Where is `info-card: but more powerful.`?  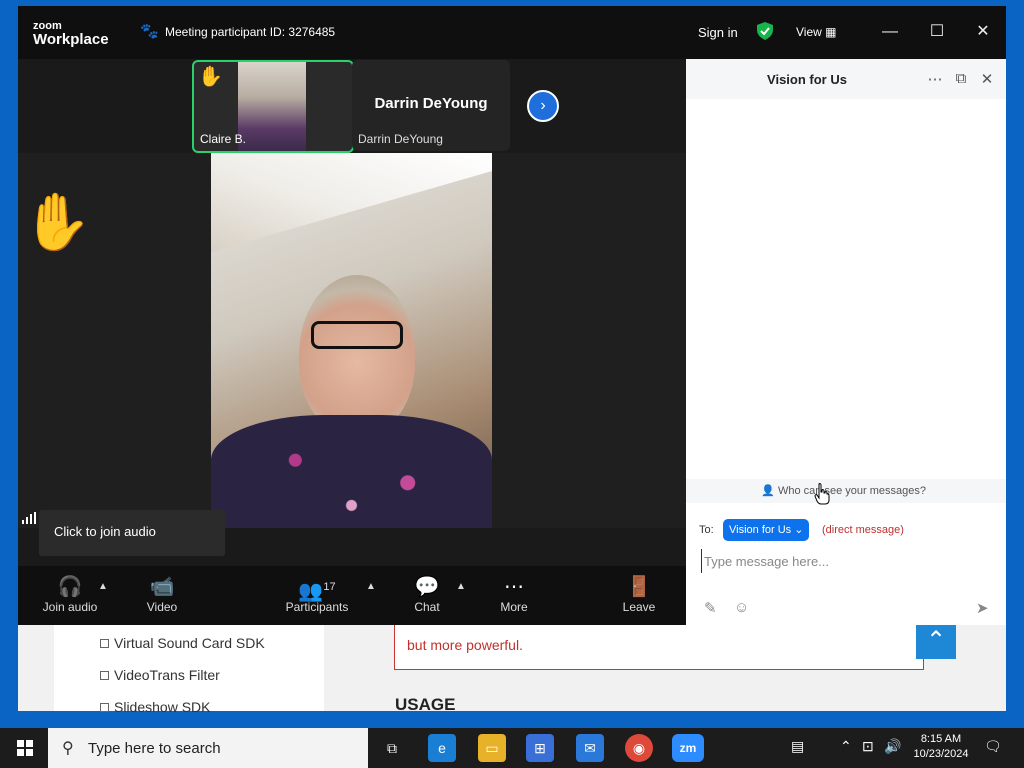 info-card: but more powerful. is located at coordinates (659, 647).